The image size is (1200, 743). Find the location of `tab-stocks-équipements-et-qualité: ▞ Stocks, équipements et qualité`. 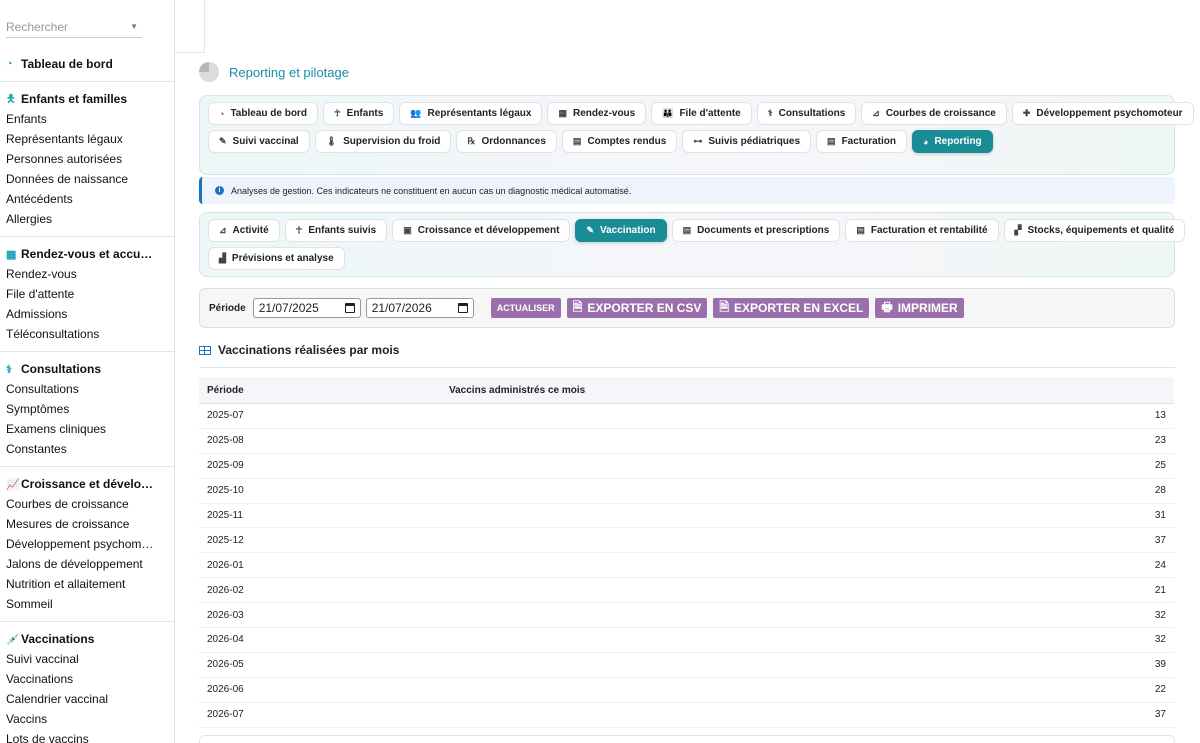

tab-stocks-équipements-et-qualité: ▞ Stocks, équipements et qualité is located at coordinates (1094, 230).